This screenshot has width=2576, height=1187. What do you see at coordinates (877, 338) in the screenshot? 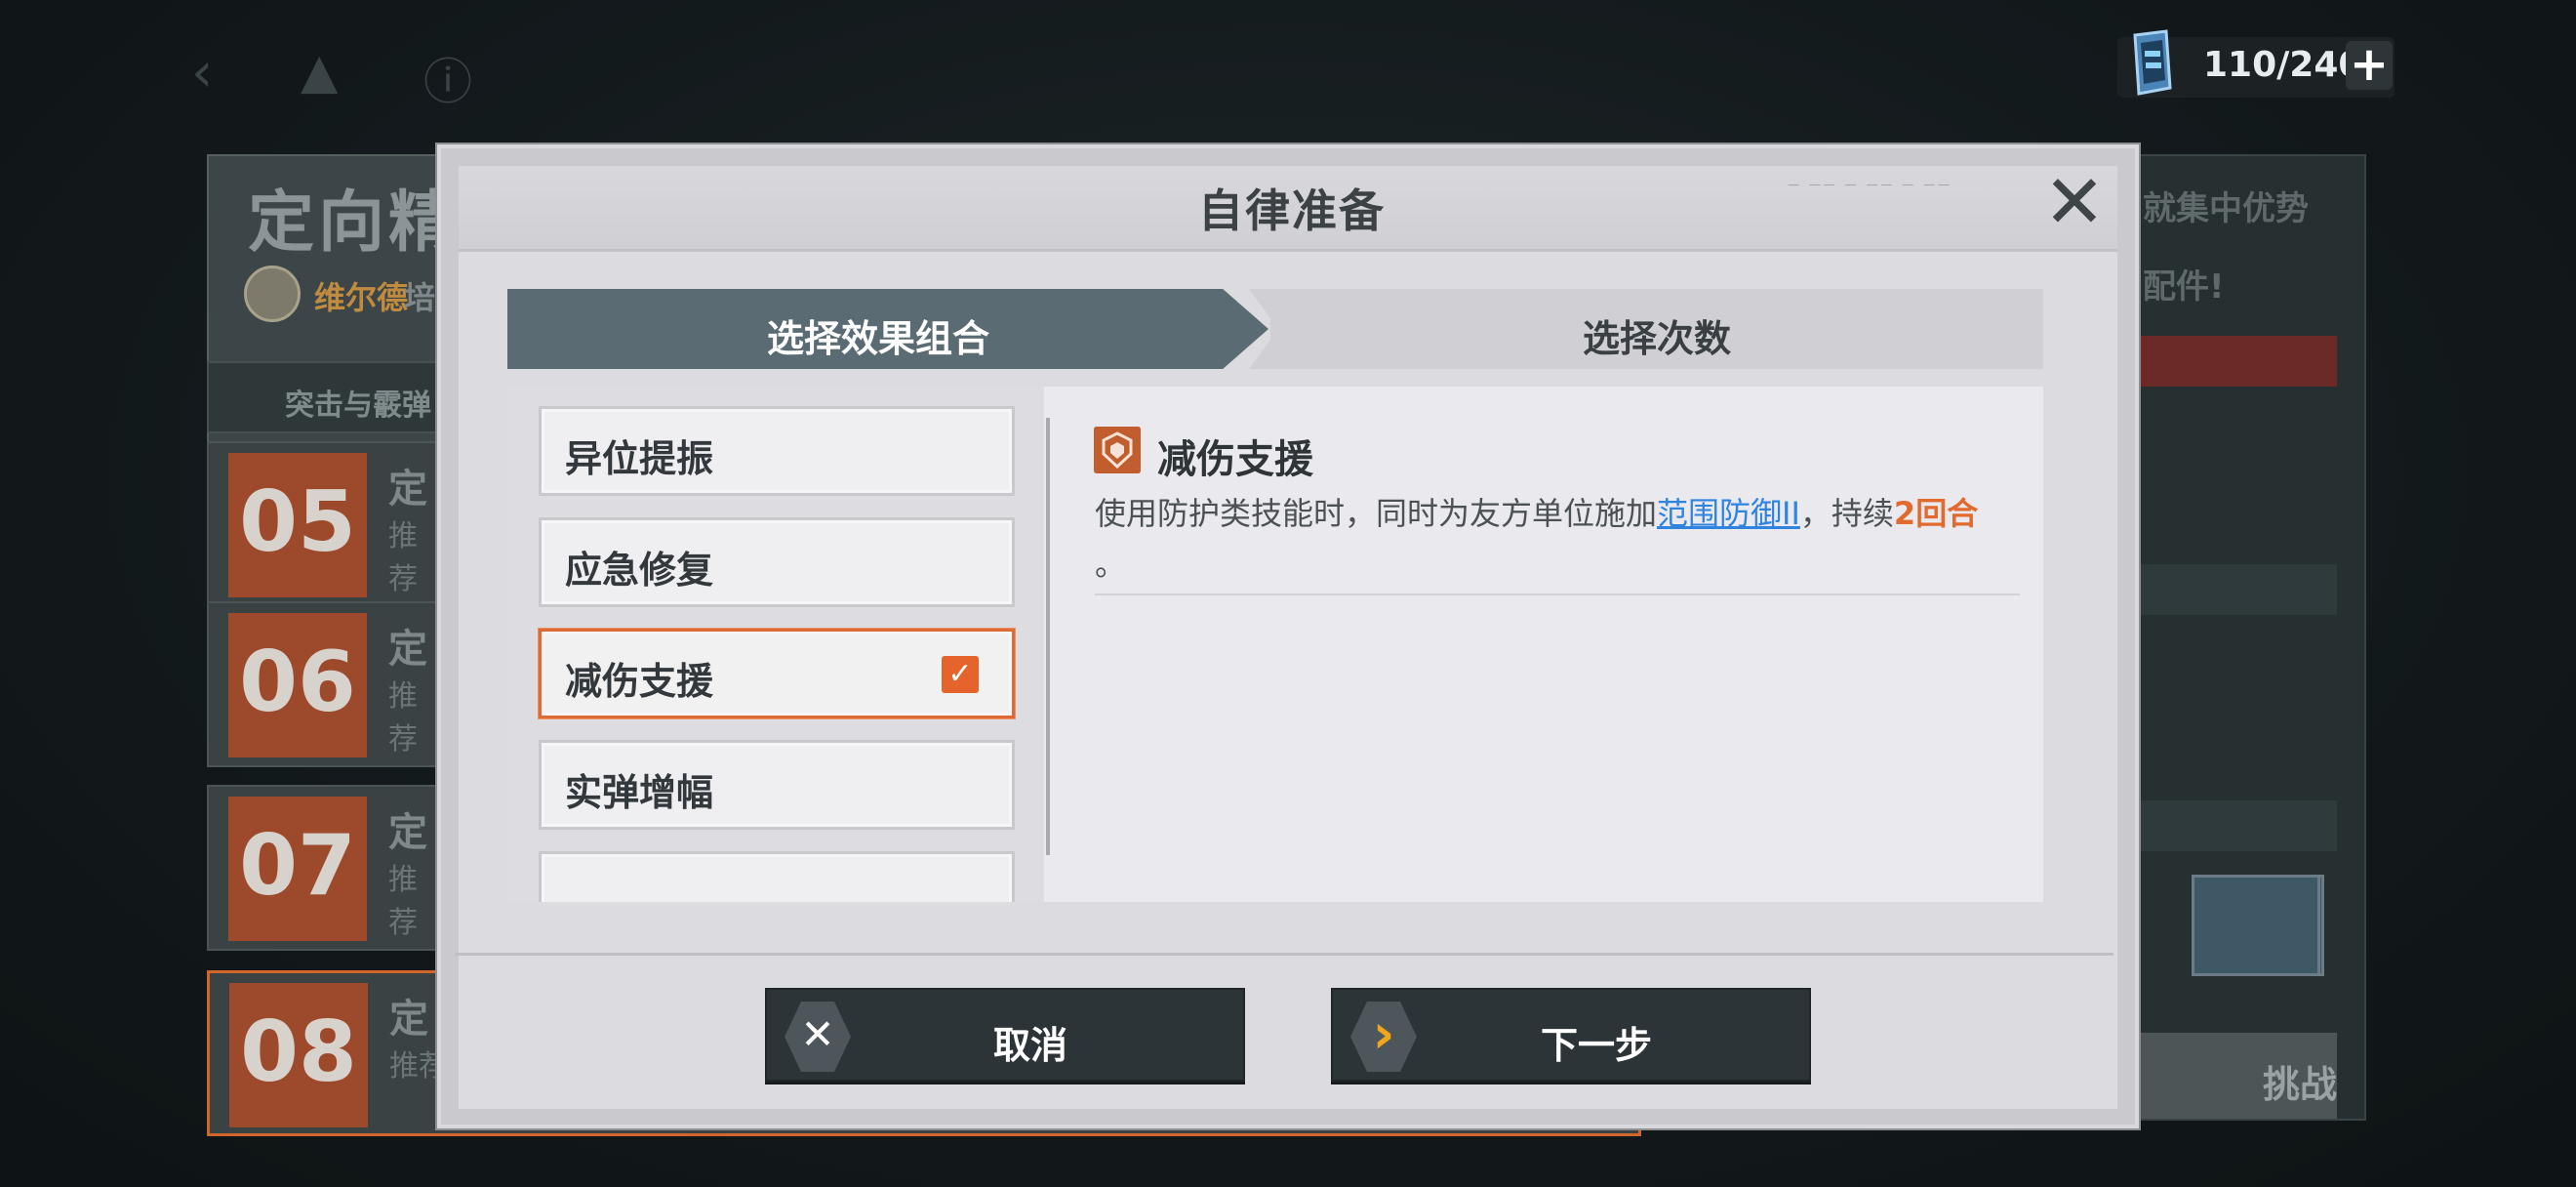
I see `step-tab-effects-label: 选择效果组合` at bounding box center [877, 338].